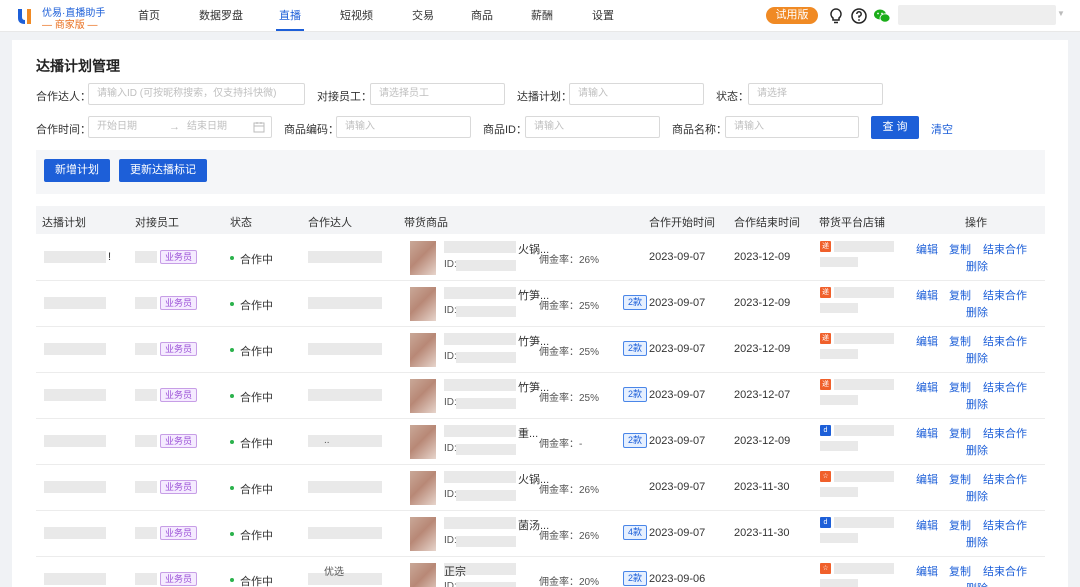 The width and height of the screenshot is (1080, 587). Describe the element at coordinates (540, 172) in the screenshot. I see `action-toolbar: 新增计划 更新达播标记` at that location.